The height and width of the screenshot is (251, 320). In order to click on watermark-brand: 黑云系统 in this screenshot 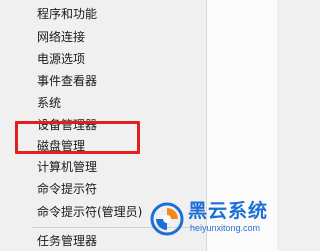, I will do `click(228, 211)`.